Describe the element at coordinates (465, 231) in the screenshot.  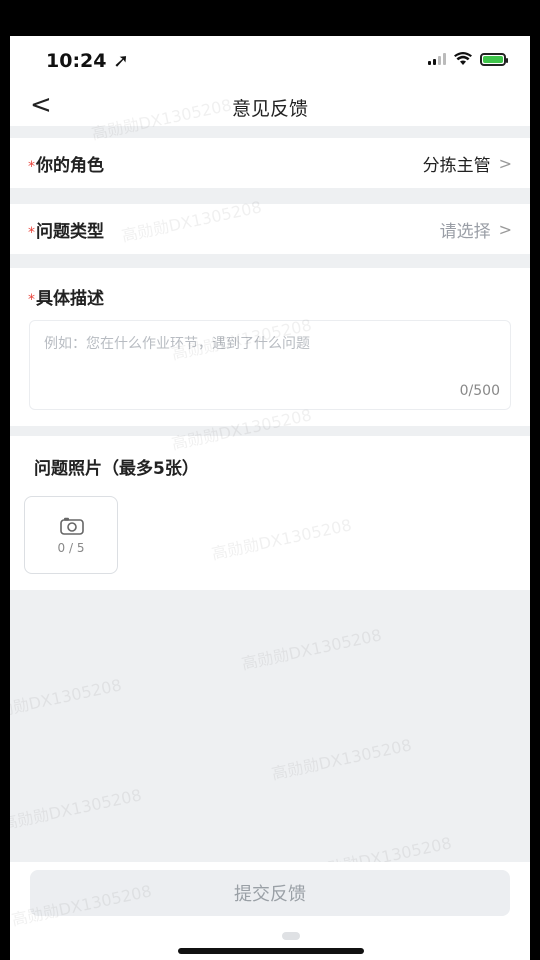
I see `issue-type-placeholder: 请选择` at that location.